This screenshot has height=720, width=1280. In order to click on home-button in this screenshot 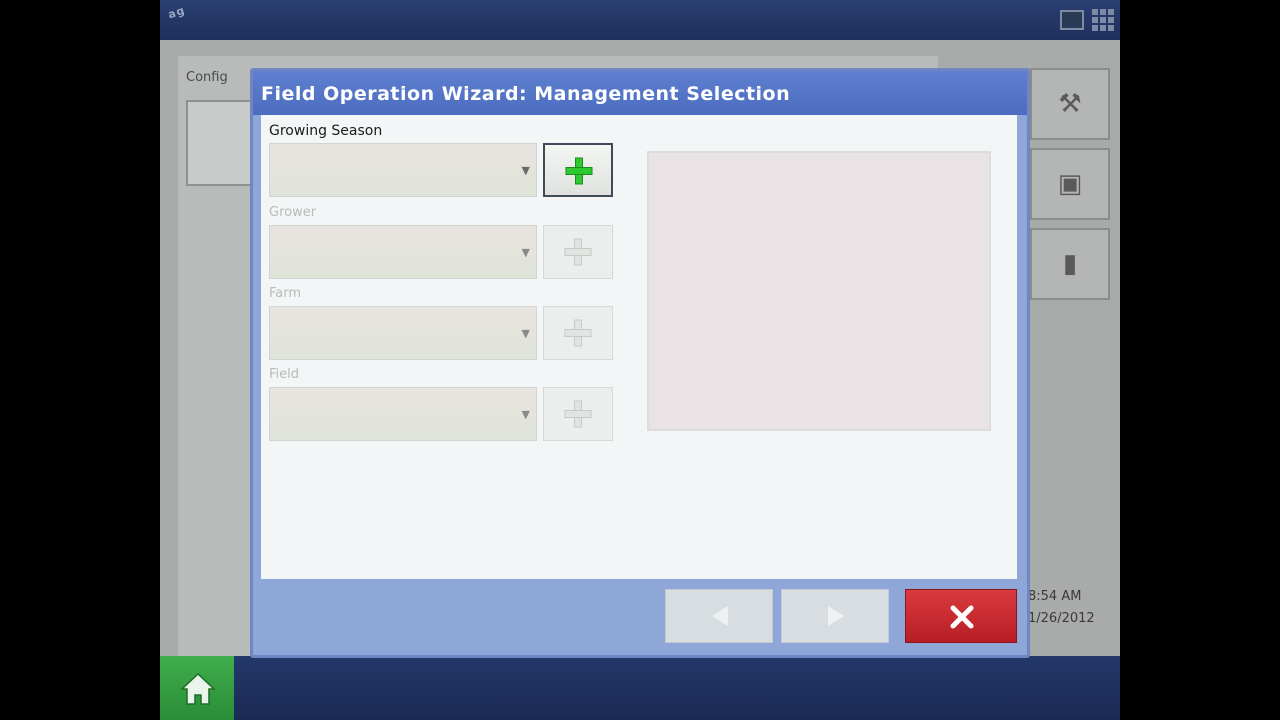, I will do `click(197, 688)`.